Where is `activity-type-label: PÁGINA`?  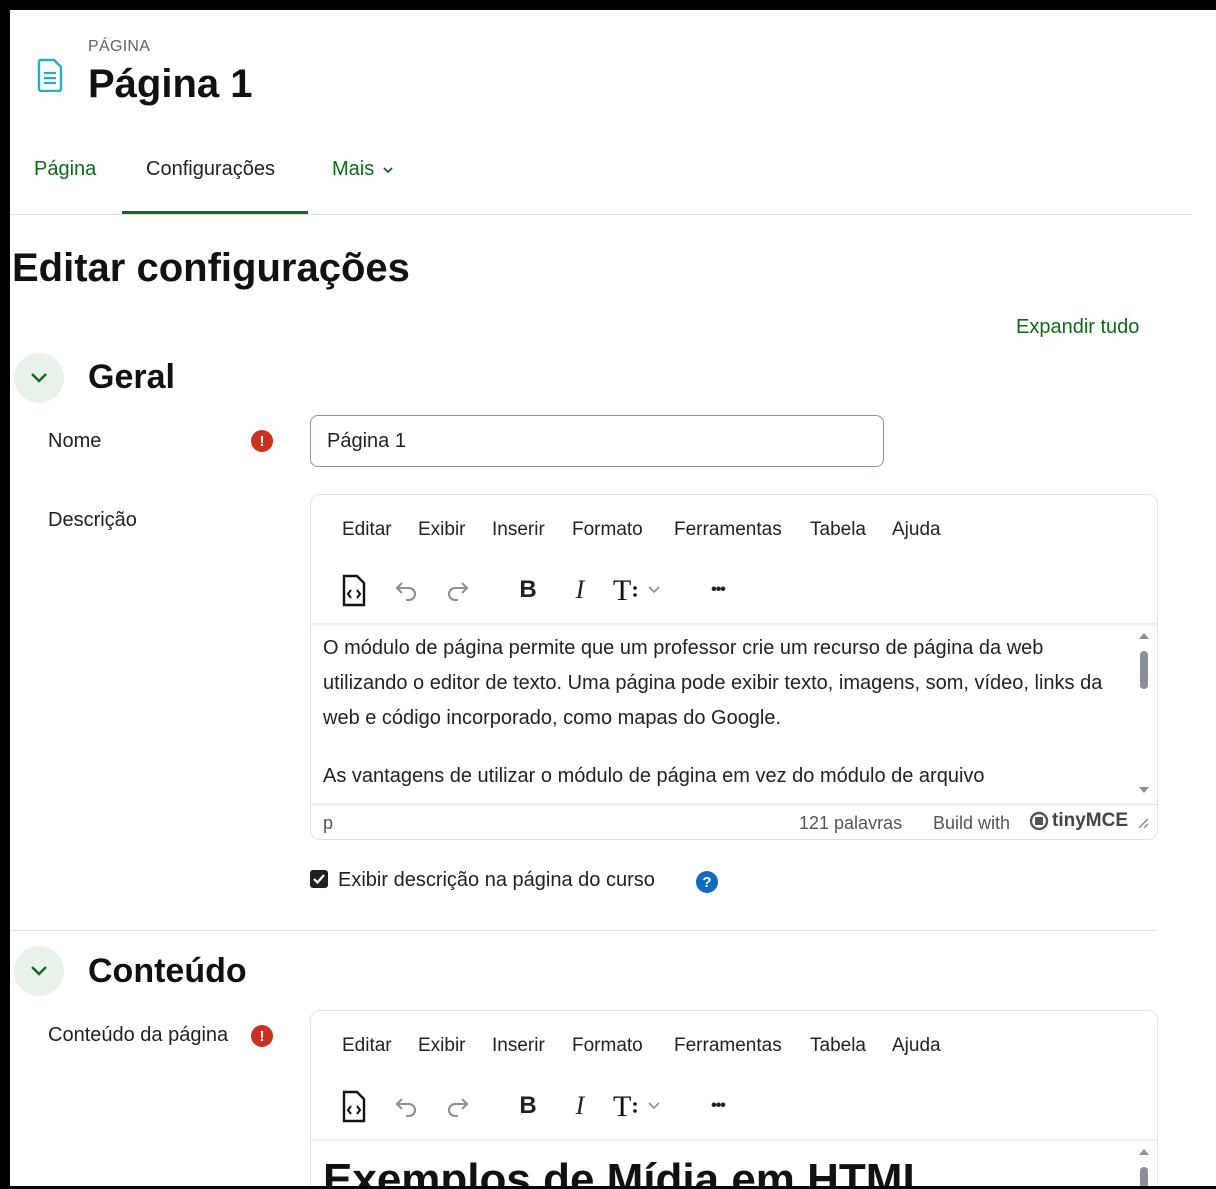
activity-type-label: PÁGINA is located at coordinates (119, 46).